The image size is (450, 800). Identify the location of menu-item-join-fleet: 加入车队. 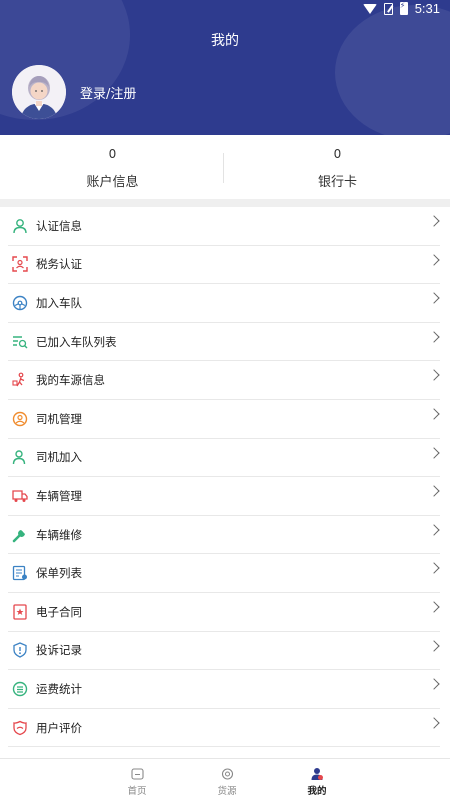
(224, 303).